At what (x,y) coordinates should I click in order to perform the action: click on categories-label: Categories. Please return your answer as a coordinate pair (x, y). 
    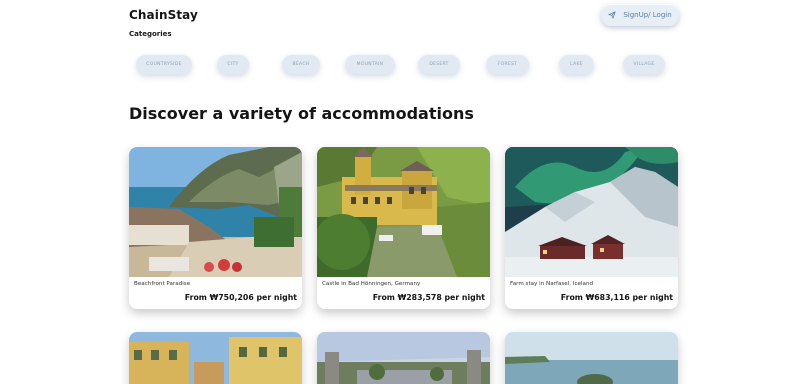
    Looking at the image, I should click on (150, 34).